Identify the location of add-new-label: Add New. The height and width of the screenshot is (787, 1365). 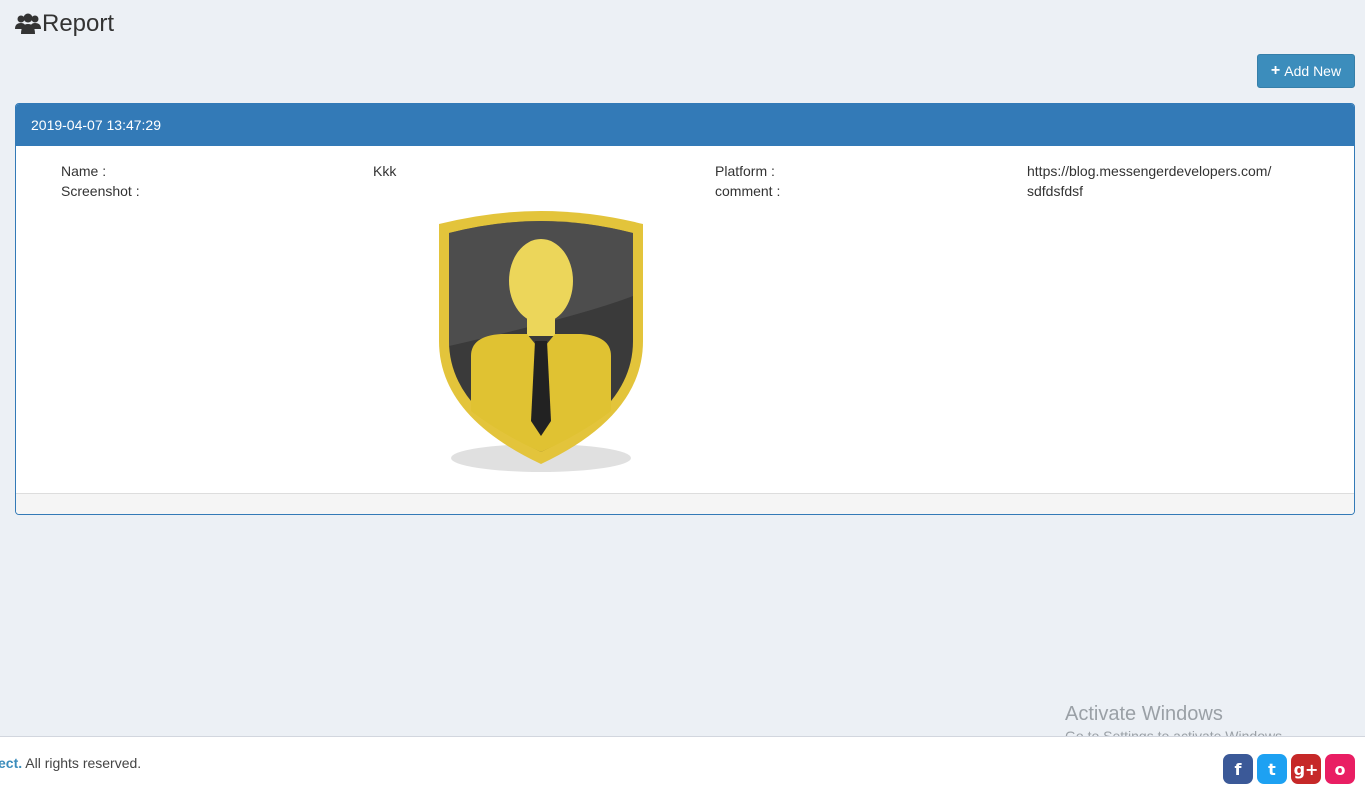
(1313, 71).